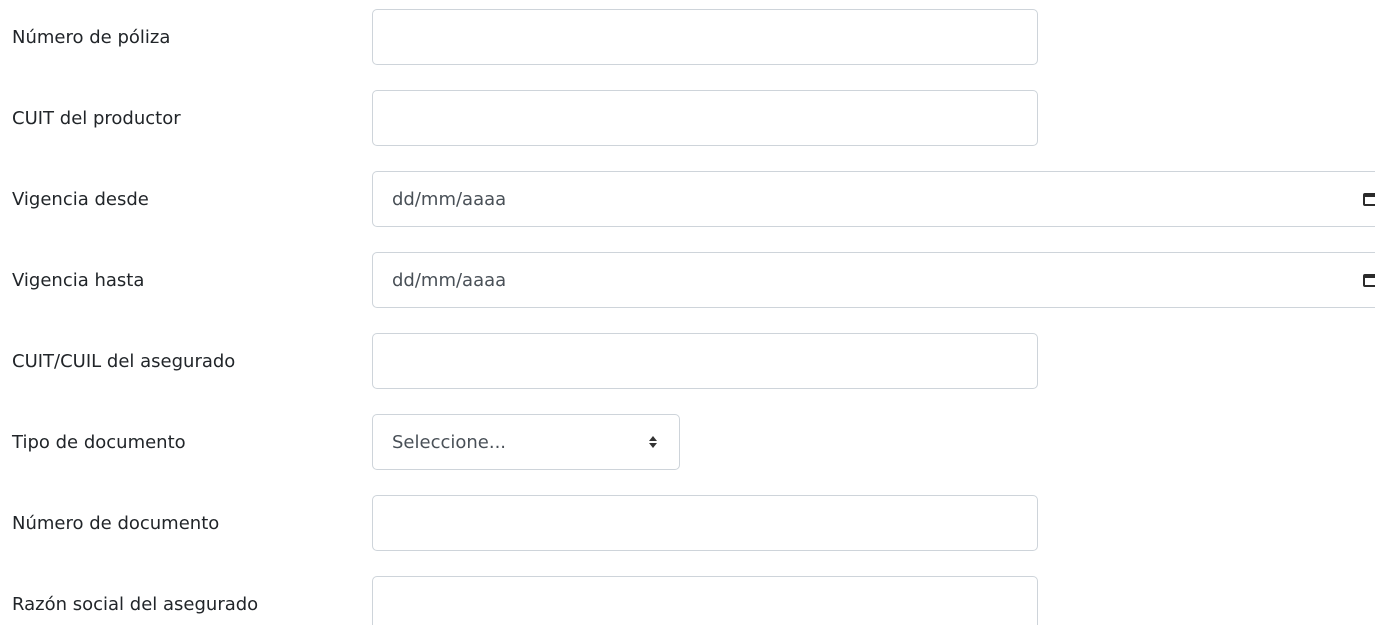 The height and width of the screenshot is (625, 1375). Describe the element at coordinates (705, 118) in the screenshot. I see `cuit-productor-input` at that location.